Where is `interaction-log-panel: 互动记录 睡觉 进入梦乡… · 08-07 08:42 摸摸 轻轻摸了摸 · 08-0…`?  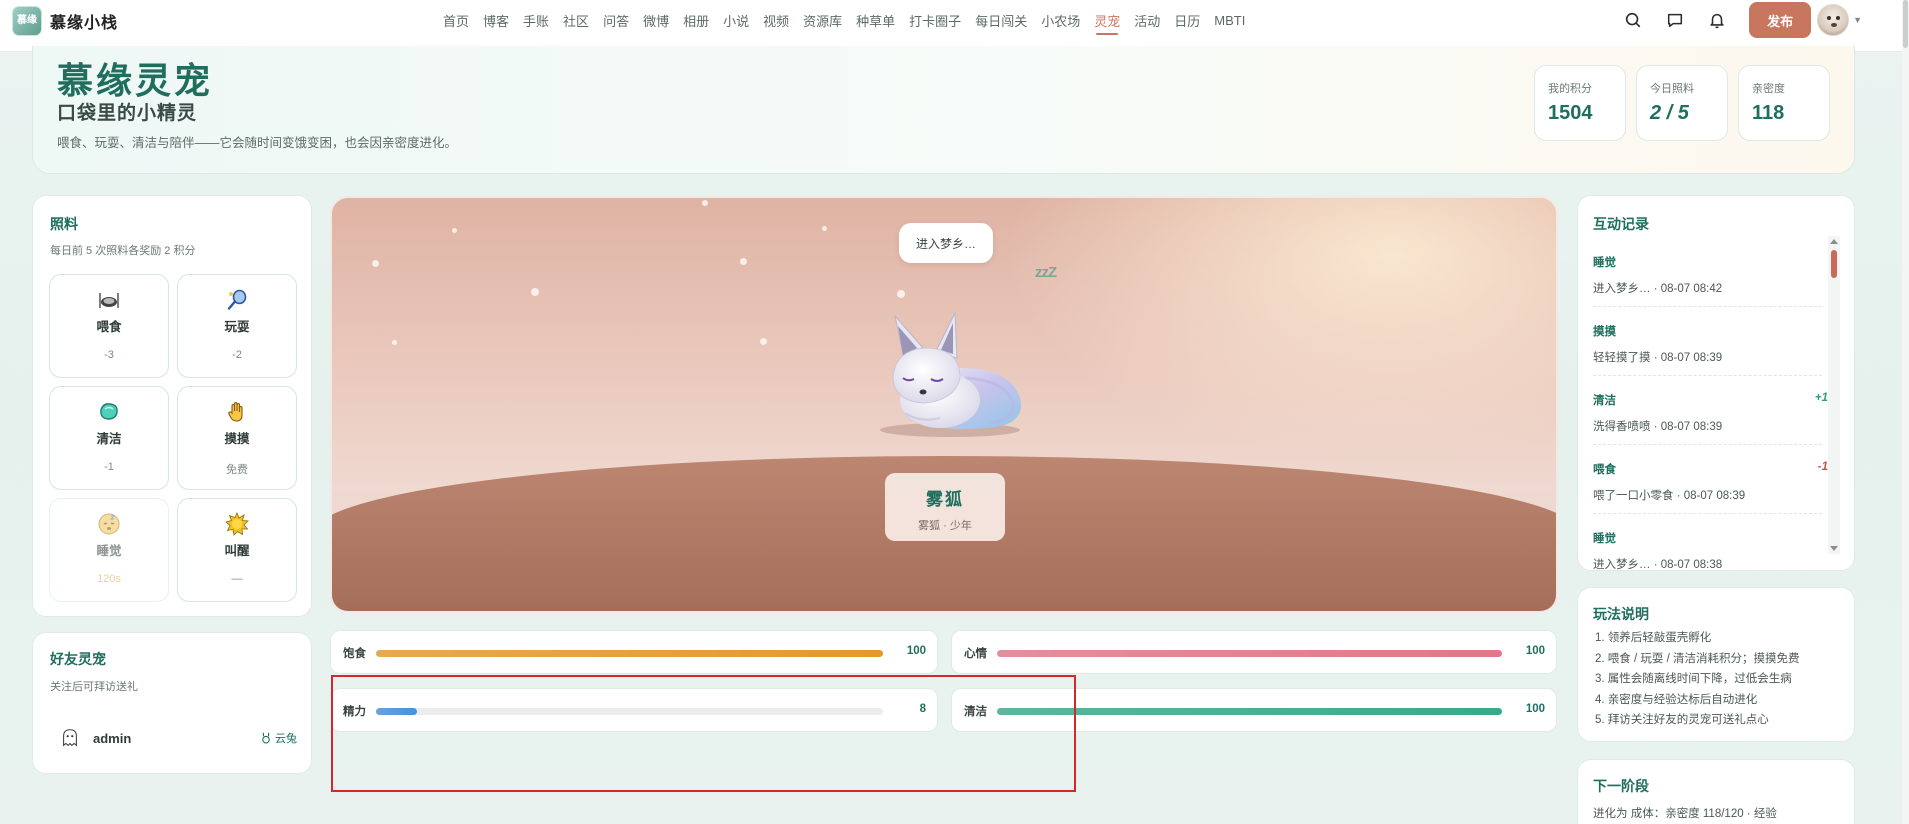
interaction-log-panel: 互动记录 睡觉 进入梦乡… · 08-07 08:42 摸摸 轻轻摸了摸 · 08-0… is located at coordinates (1716, 383).